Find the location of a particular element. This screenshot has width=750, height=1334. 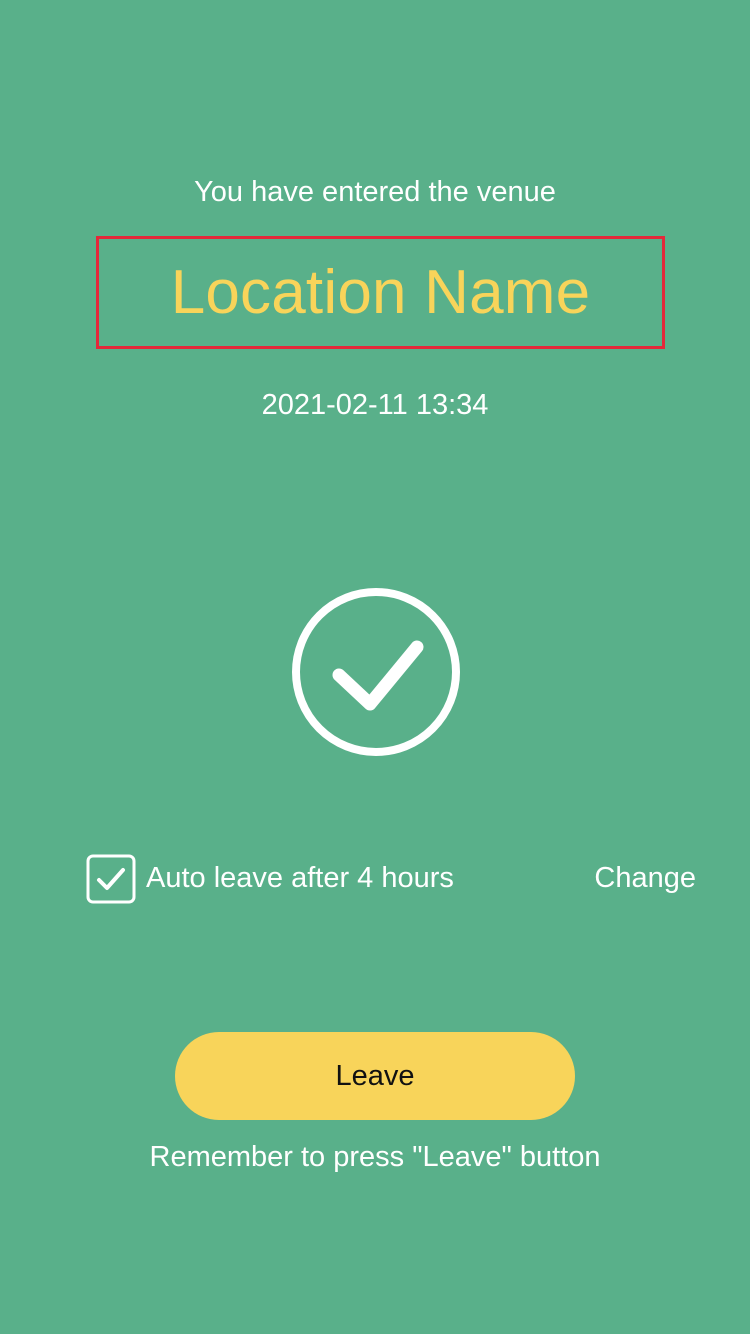

change-auto-leave-link: Change is located at coordinates (645, 878).